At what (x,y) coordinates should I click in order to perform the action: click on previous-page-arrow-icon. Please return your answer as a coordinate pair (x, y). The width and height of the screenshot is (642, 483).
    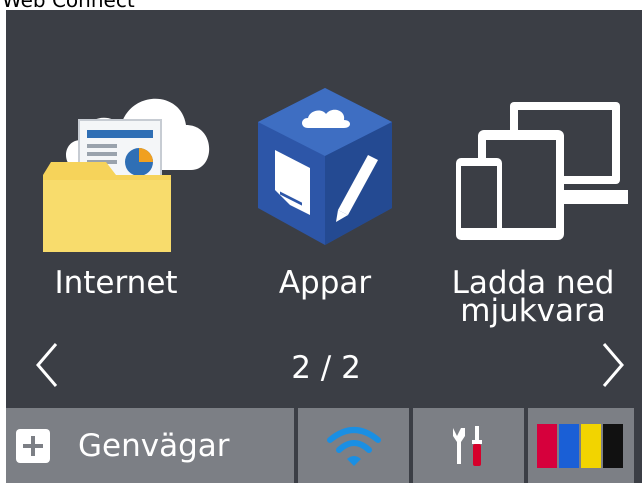
    Looking at the image, I should click on (48, 365).